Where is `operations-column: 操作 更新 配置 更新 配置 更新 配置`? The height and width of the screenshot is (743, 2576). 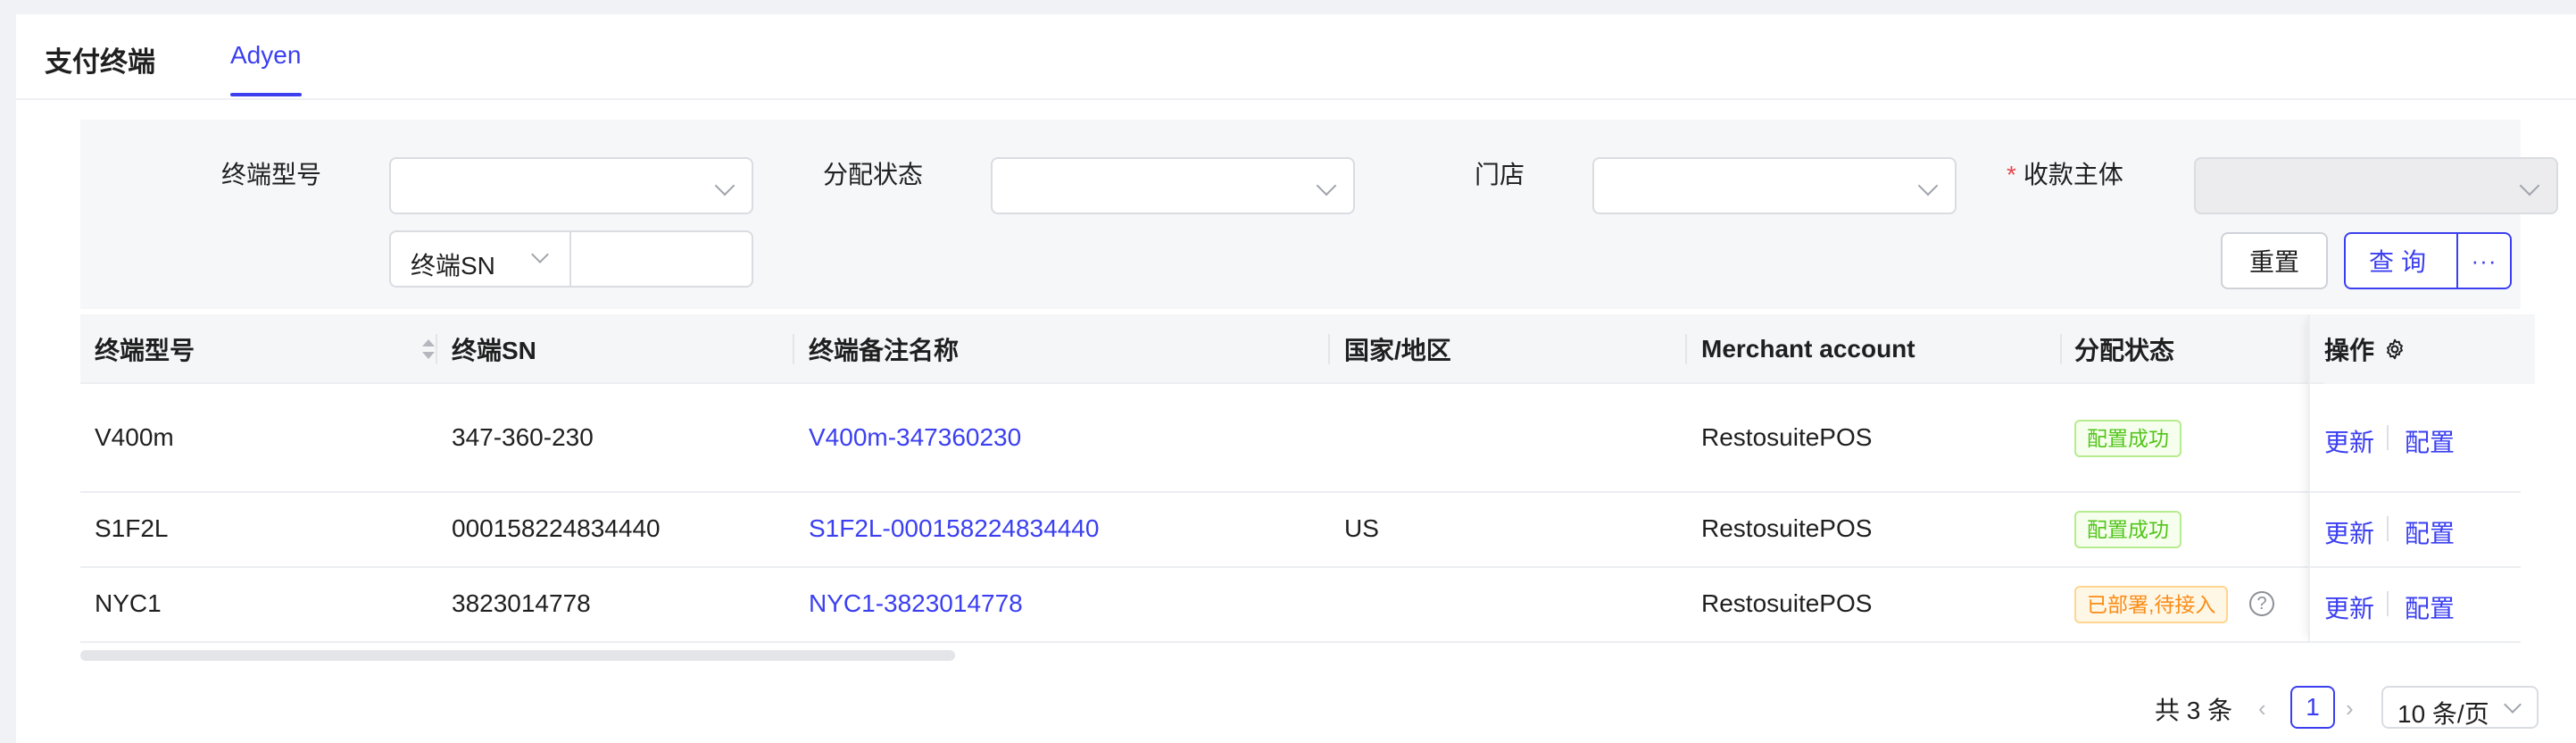
operations-column: 操作 更新 配置 更新 配置 更新 配置 is located at coordinates (2422, 478).